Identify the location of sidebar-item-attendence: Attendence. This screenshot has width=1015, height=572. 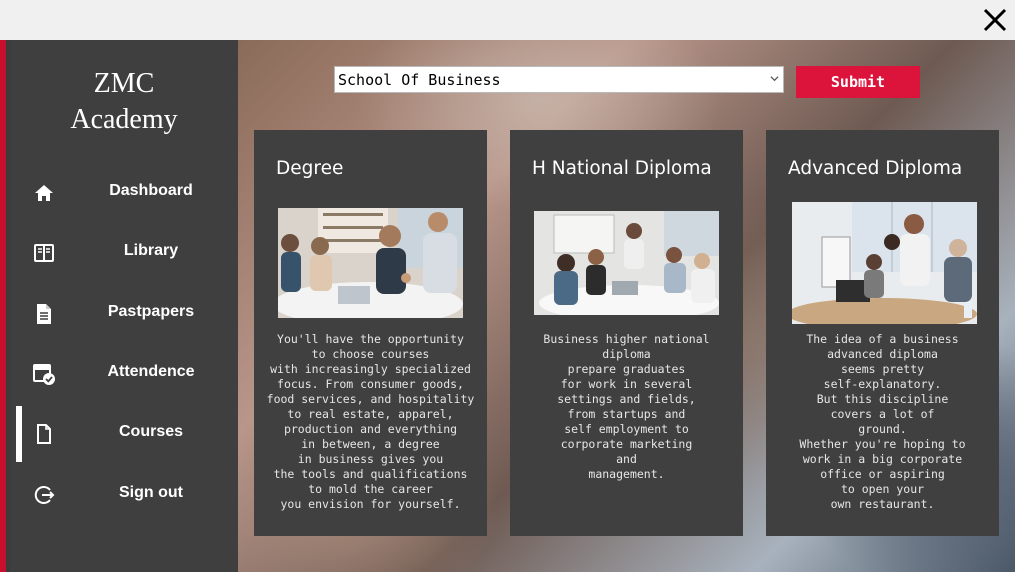
(124, 374).